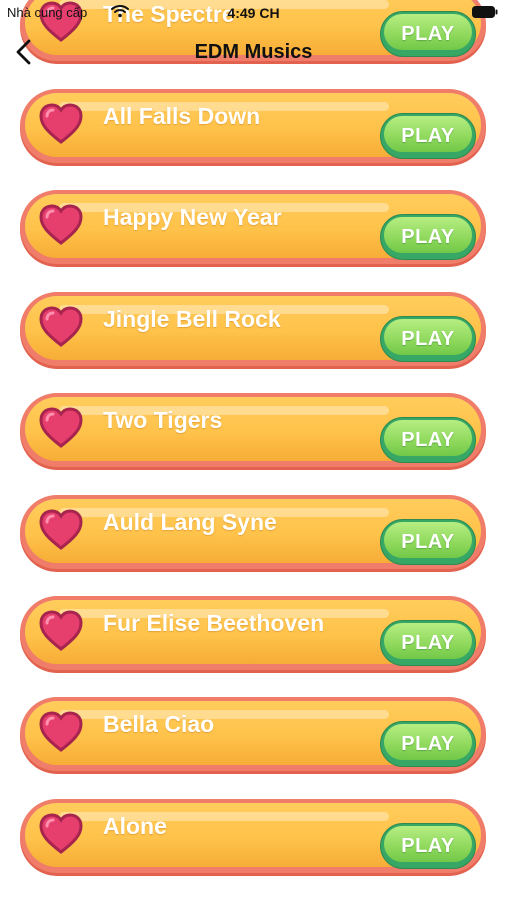 Image resolution: width=507 pixels, height=900 pixels. Describe the element at coordinates (192, 319) in the screenshot. I see `song-title: Jingle Bell Rock` at that location.